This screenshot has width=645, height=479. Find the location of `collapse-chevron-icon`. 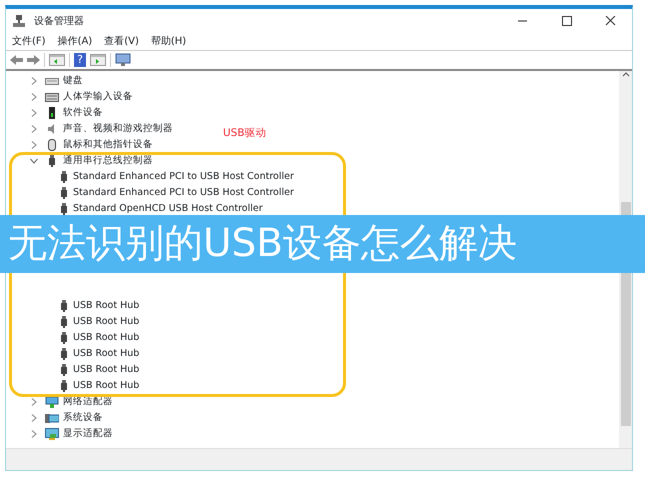

collapse-chevron-icon is located at coordinates (34, 161).